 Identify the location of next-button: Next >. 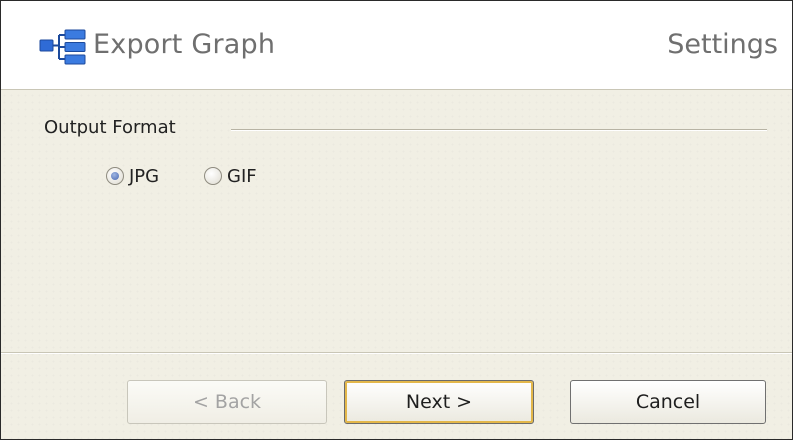
(439, 402).